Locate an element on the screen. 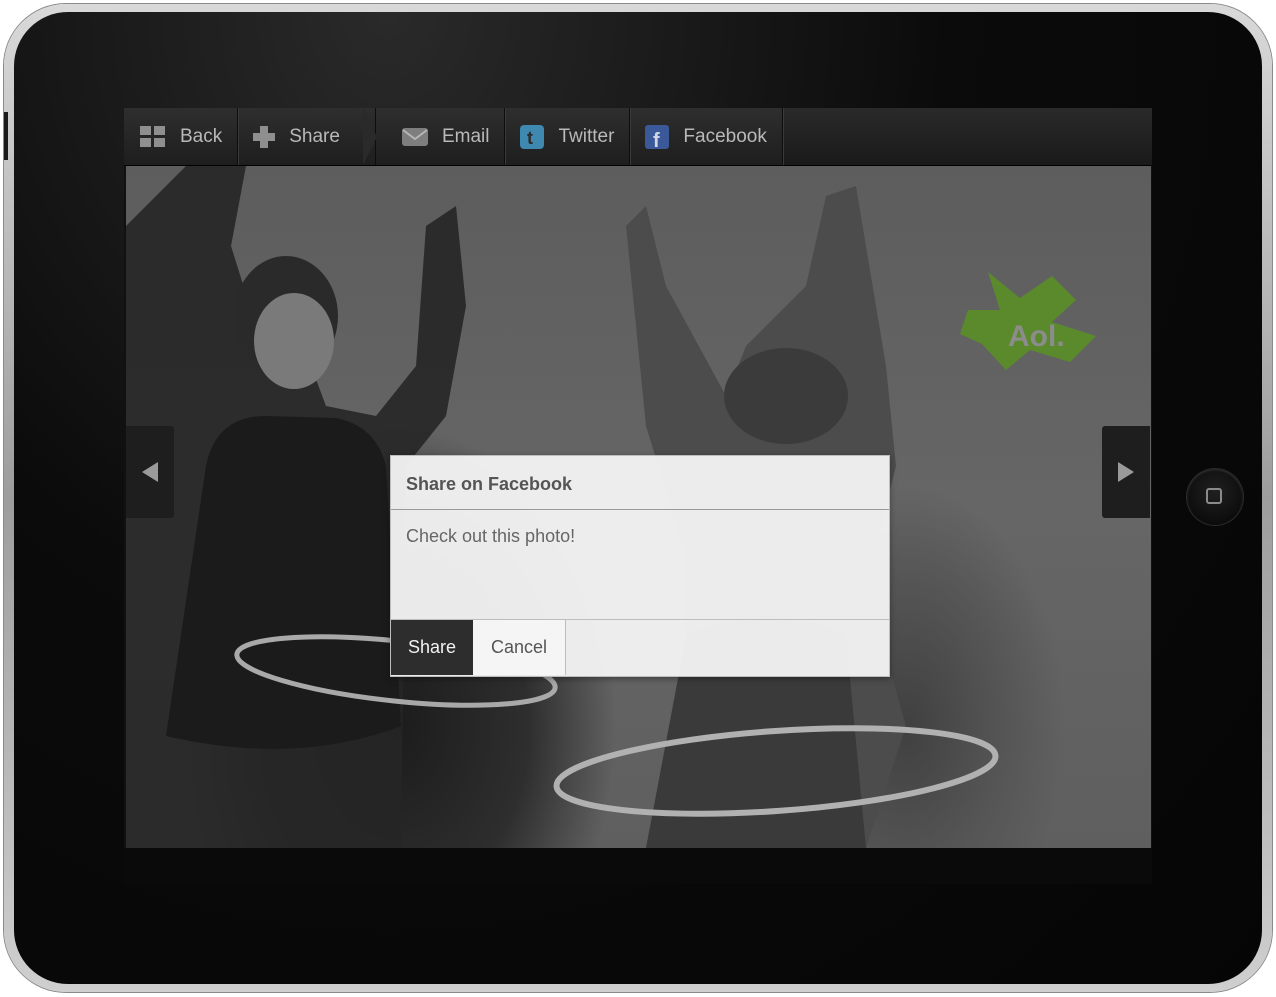 The width and height of the screenshot is (1276, 997). share-label: Share is located at coordinates (314, 136).